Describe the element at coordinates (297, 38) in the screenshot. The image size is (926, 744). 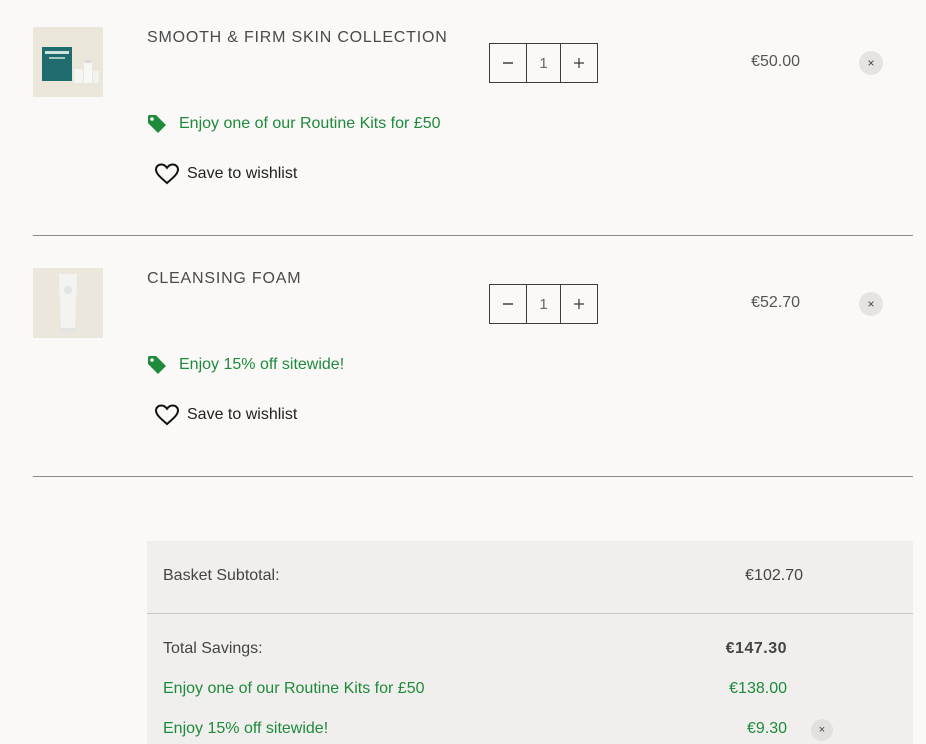
I see `product-name: SMOOTH & FIRM SKIN COLLECTION` at that location.